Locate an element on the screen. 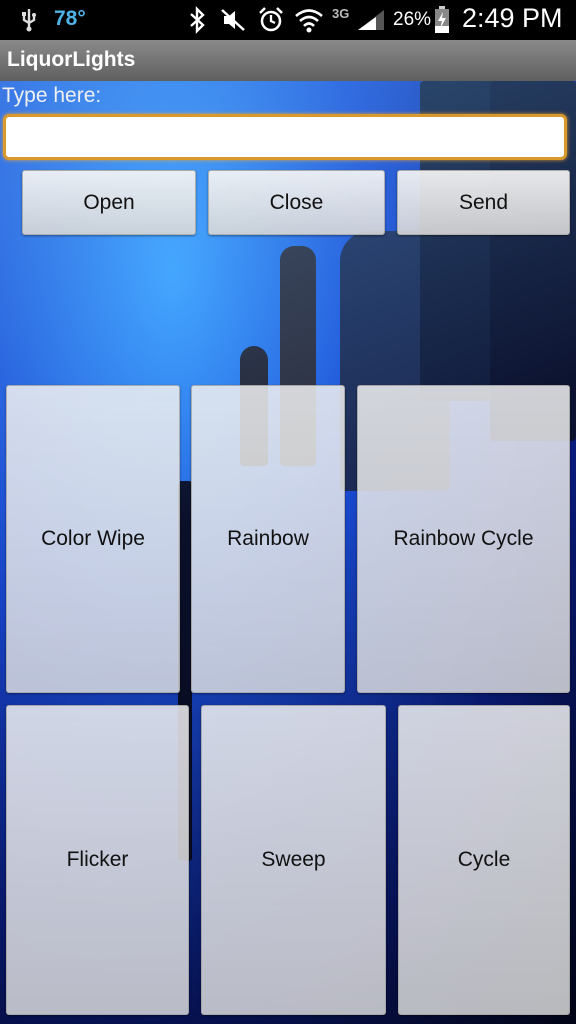 The height and width of the screenshot is (1024, 576). alarm-icon is located at coordinates (271, 19).